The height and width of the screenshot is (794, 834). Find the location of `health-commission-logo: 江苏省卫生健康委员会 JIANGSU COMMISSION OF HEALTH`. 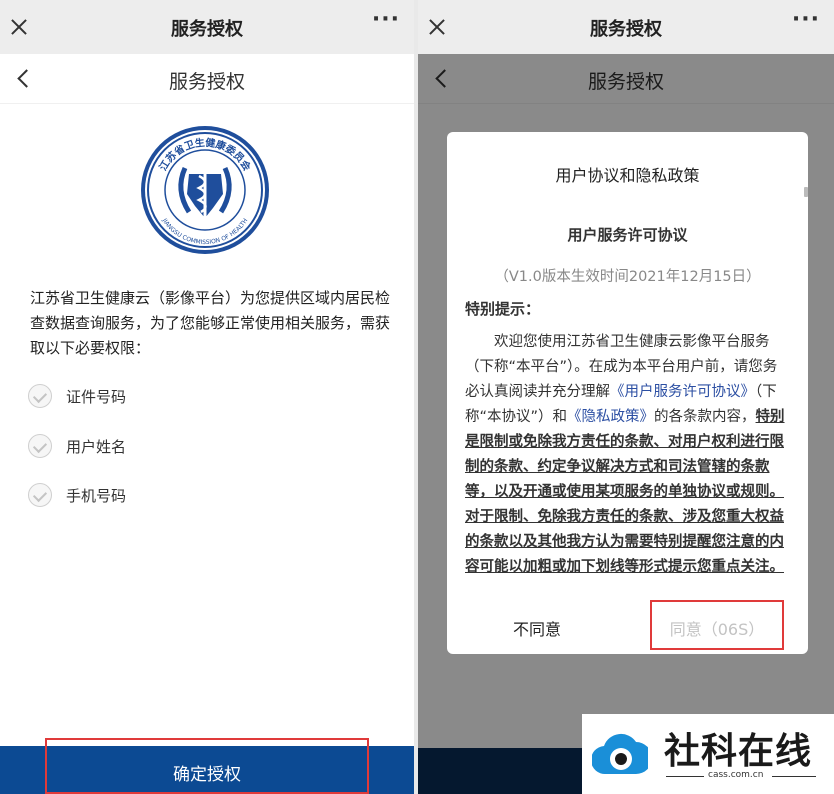

health-commission-logo: 江苏省卫生健康委员会 JIANGSU COMMISSION OF HEALTH is located at coordinates (205, 190).